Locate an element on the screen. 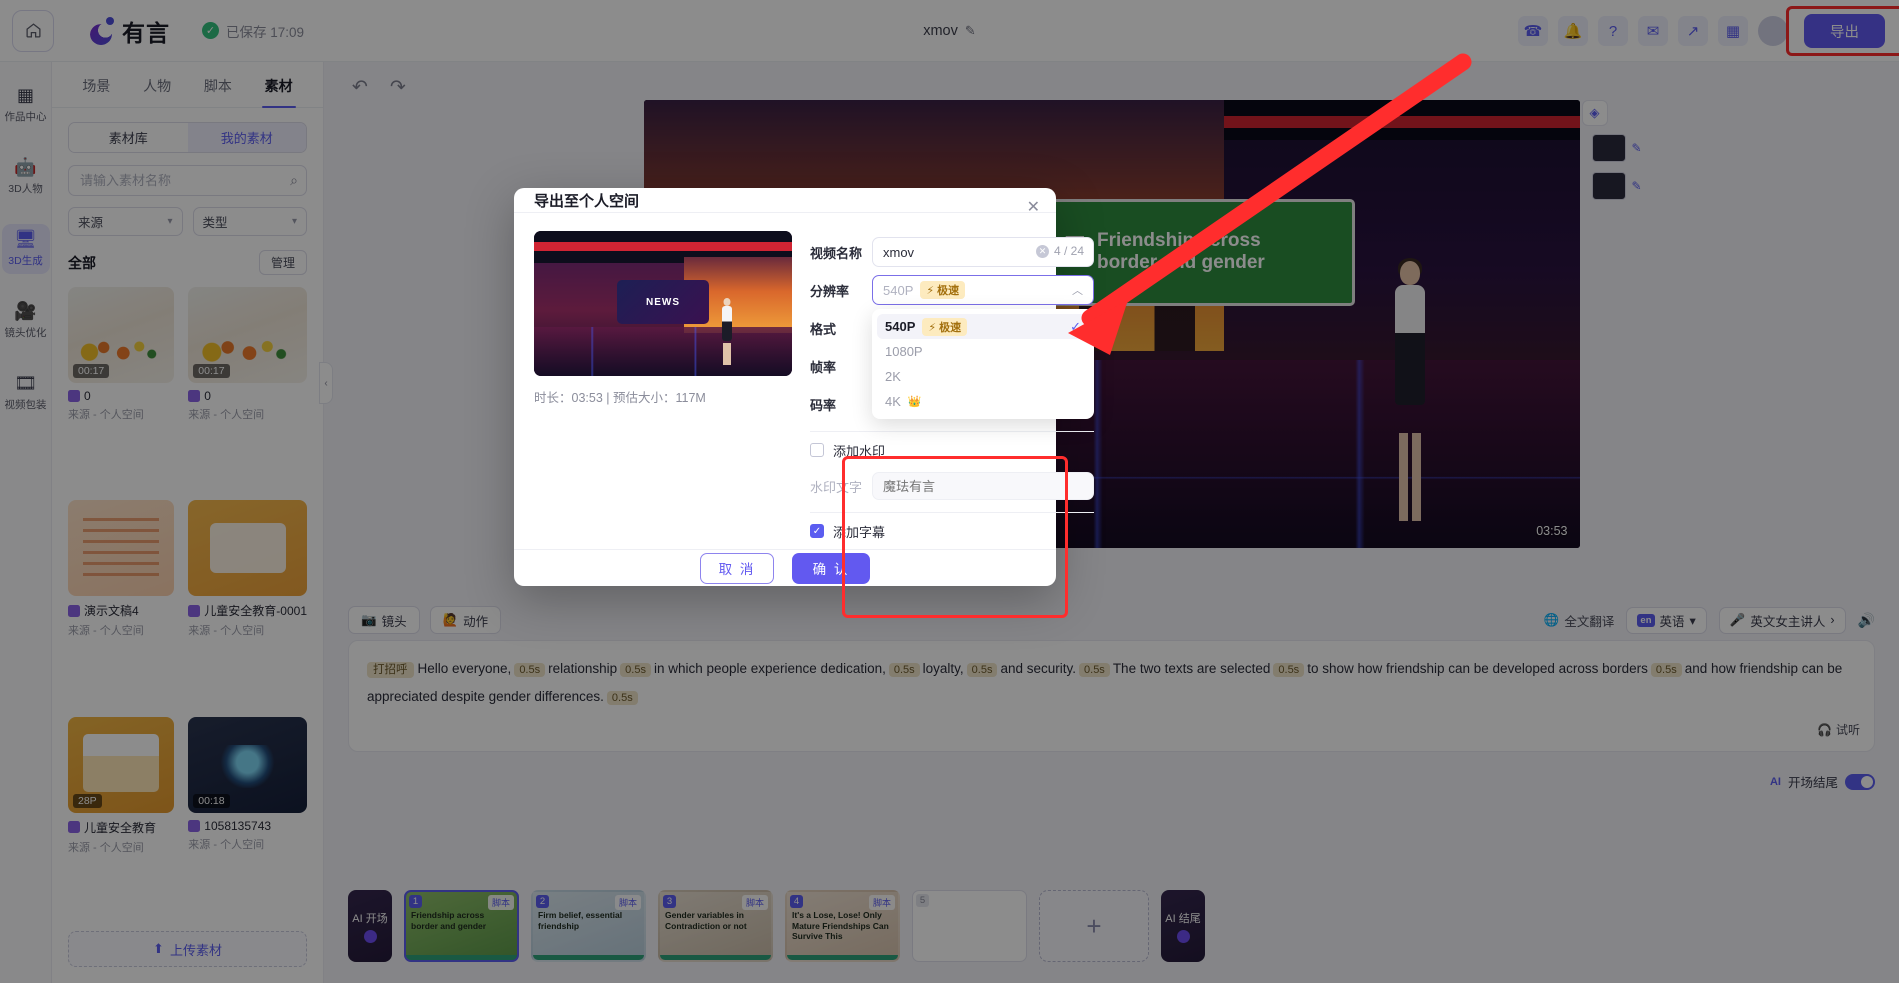  watermark-check-row: 添加水印 is located at coordinates (952, 450).